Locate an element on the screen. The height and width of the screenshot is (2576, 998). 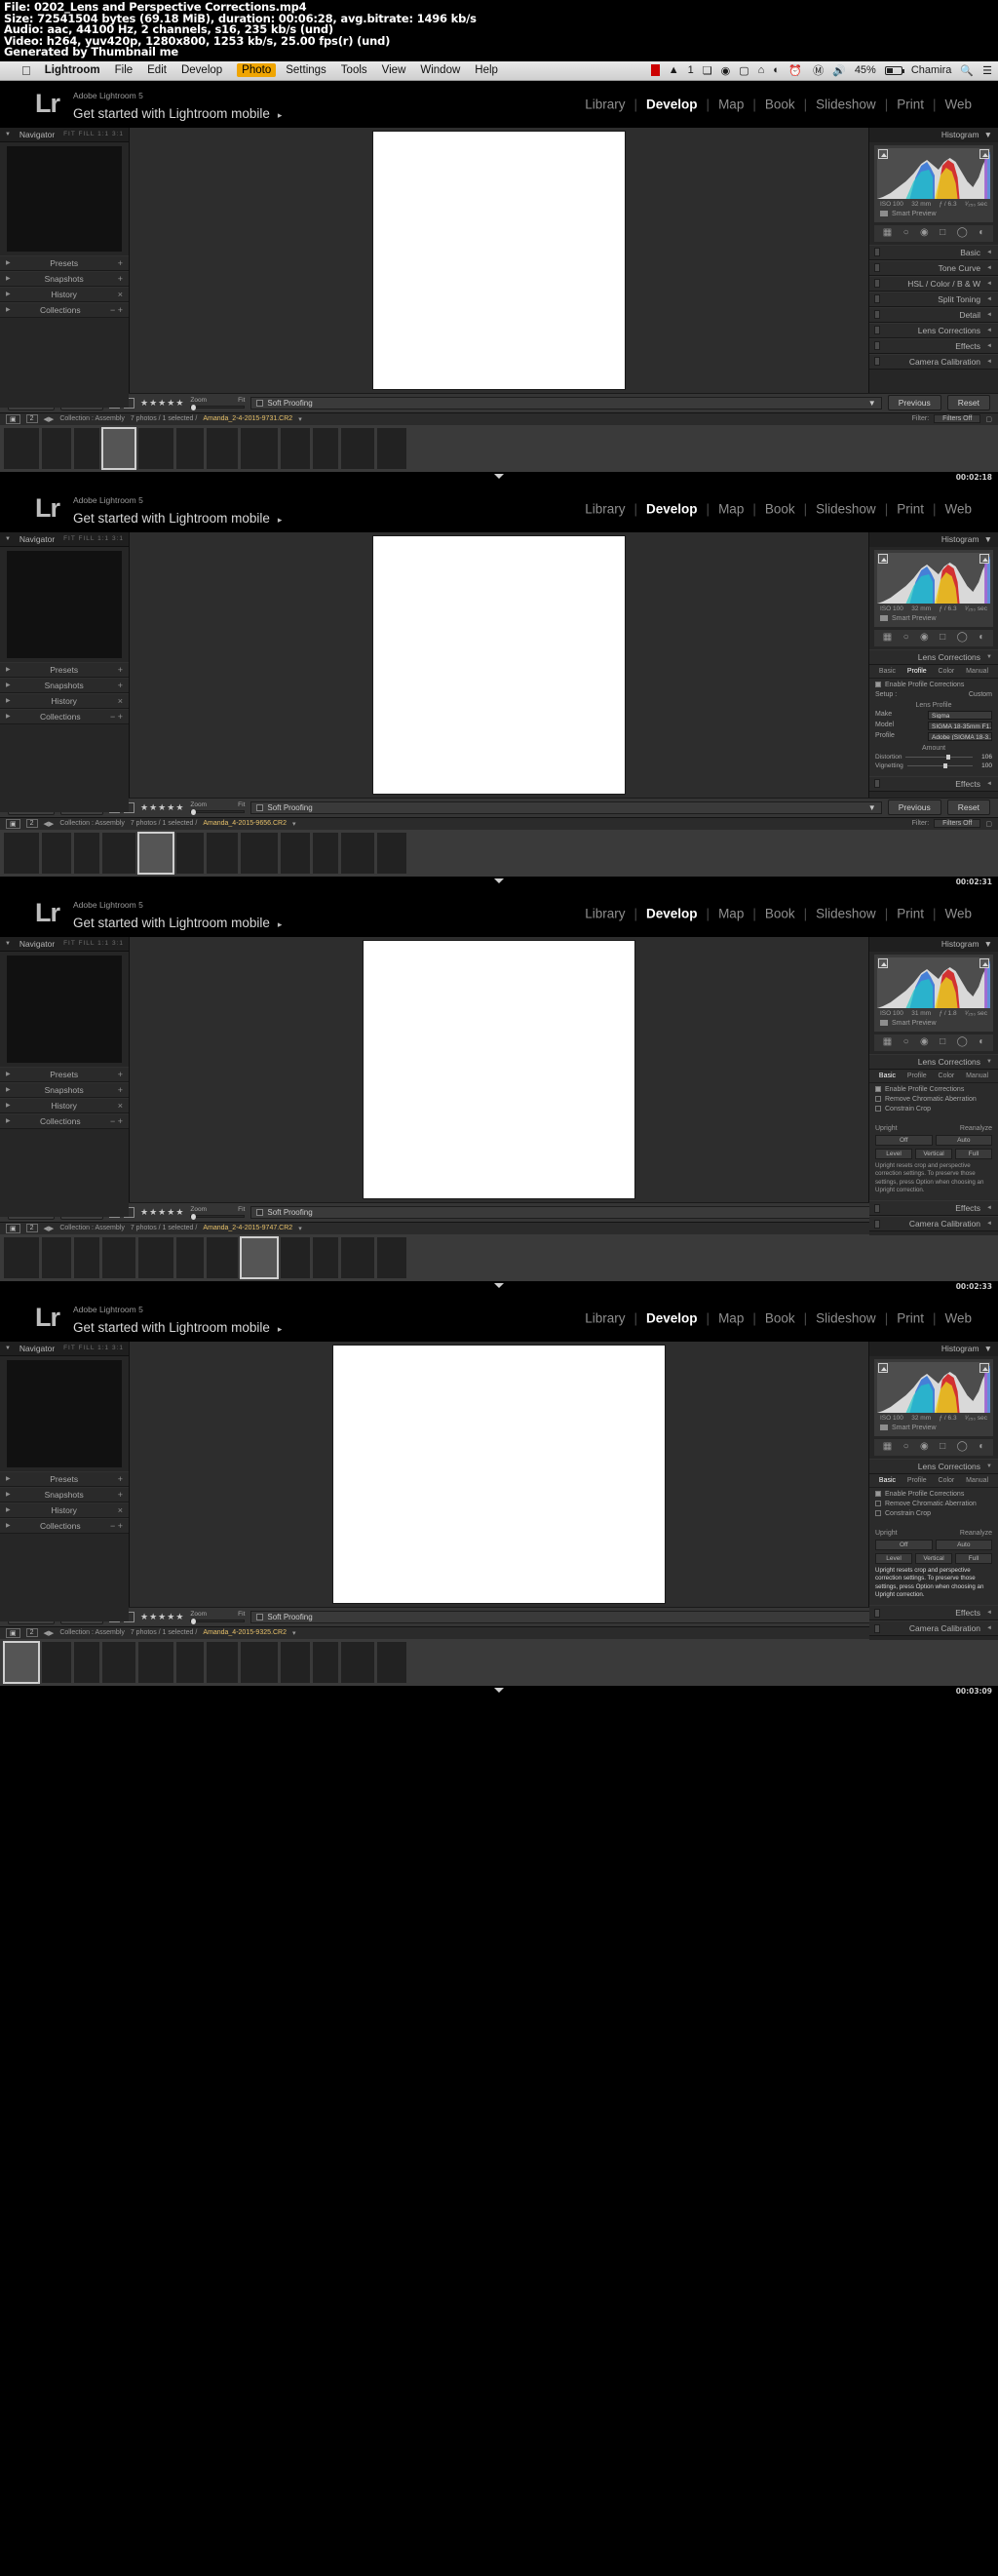
navigator-preview is located at coordinates (64, 1009).